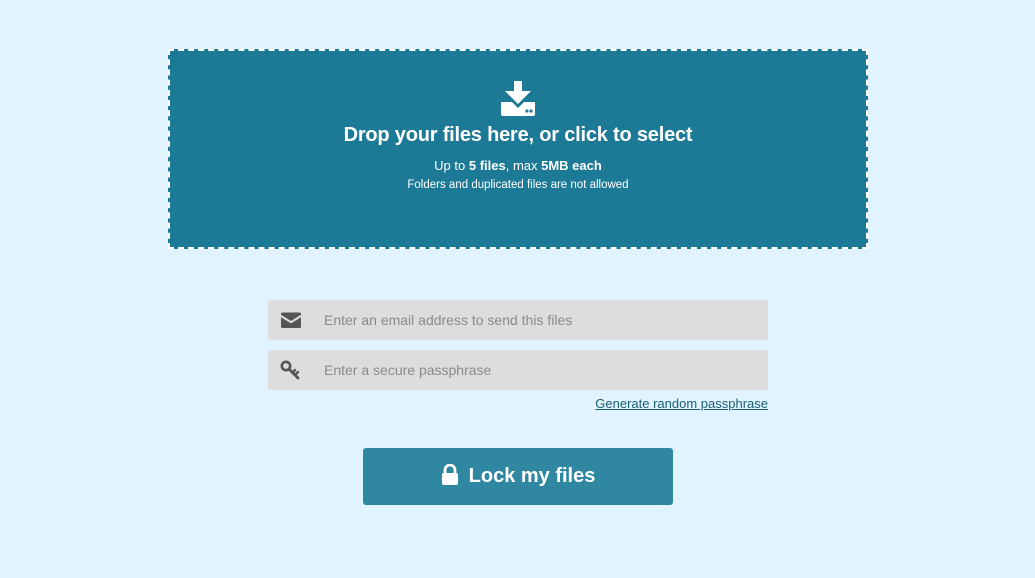 This screenshot has height=578, width=1035. What do you see at coordinates (518, 98) in the screenshot?
I see `download-tray-icon` at bounding box center [518, 98].